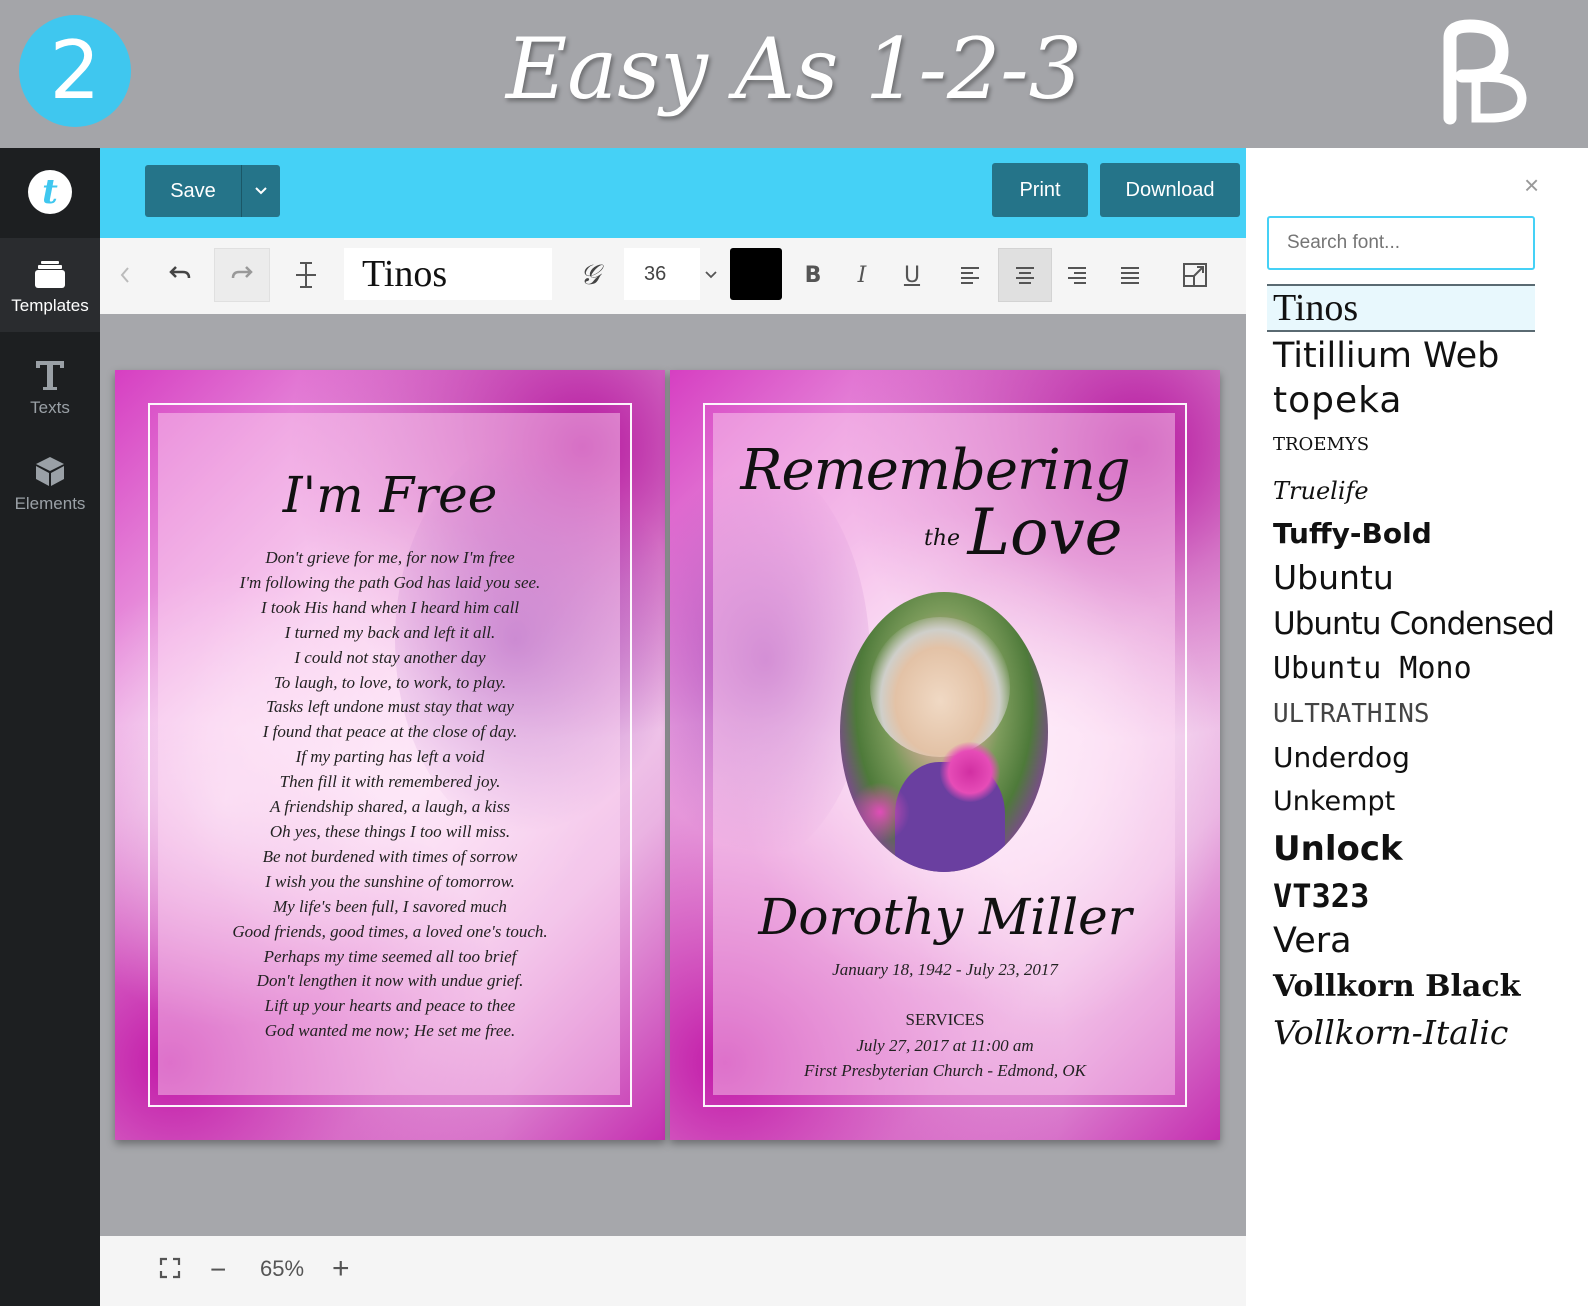  Describe the element at coordinates (390, 881) in the screenshot. I see `poem-line: I wish you the sunshine of tomorrow.` at that location.